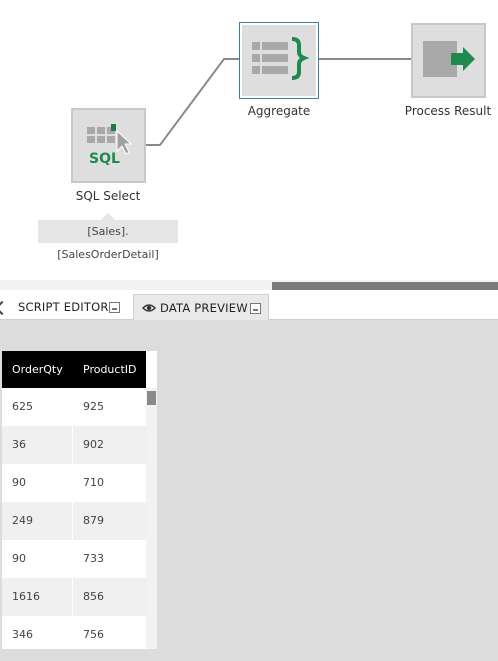 The image size is (498, 661). What do you see at coordinates (108, 196) in the screenshot?
I see `sql-select-label: SQL Select` at bounding box center [108, 196].